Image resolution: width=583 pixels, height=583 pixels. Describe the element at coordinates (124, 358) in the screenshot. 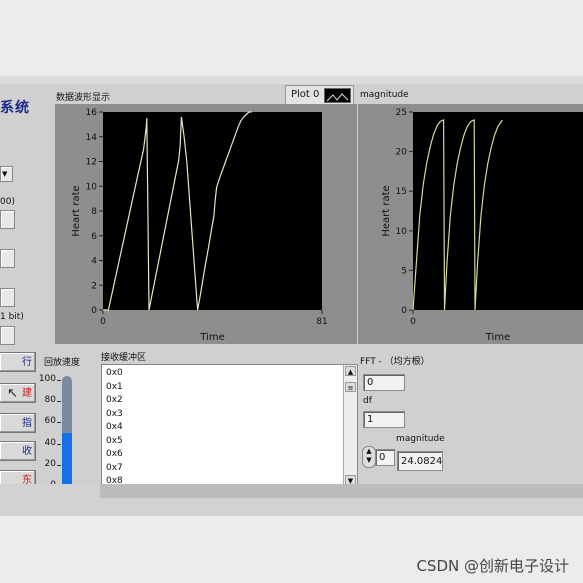

I see `receive-buffer-title: 接收缓冲区` at that location.